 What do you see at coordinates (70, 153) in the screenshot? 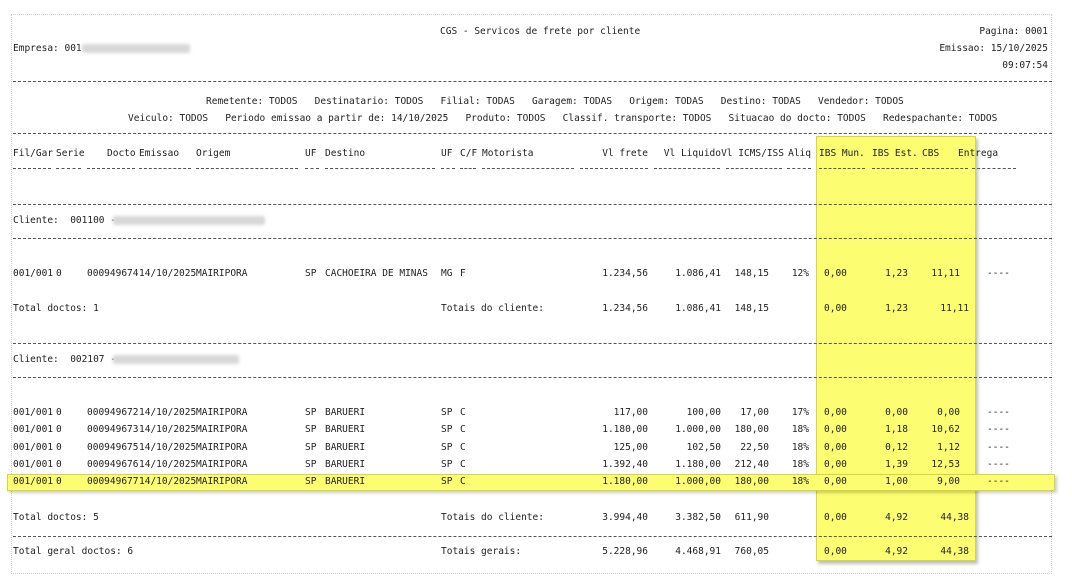
I see `col-serie: Serie` at bounding box center [70, 153].